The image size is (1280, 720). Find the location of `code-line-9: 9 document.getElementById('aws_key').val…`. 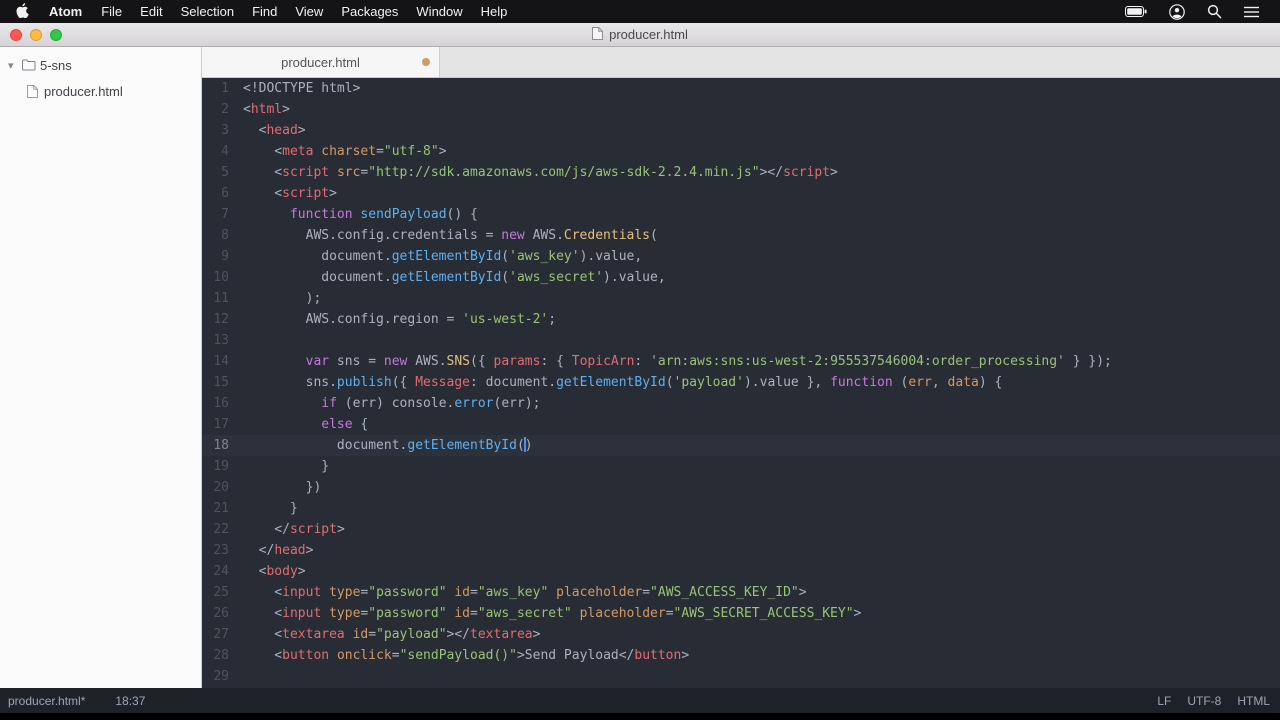

code-line-9: 9 document.getElementById('aws_key').val… is located at coordinates (741, 256).